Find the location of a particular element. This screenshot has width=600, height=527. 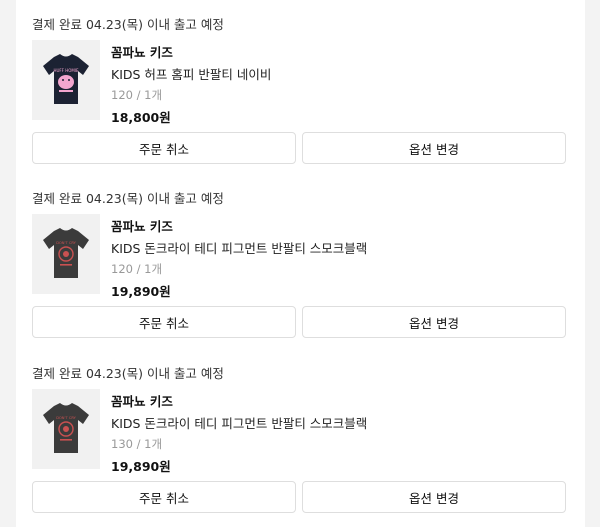

product-name: KIDS 허프 홈피 반팔티 네이비 is located at coordinates (191, 73).